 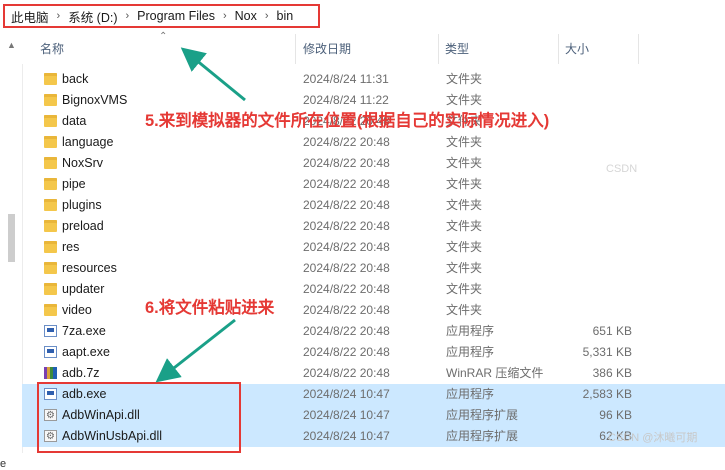 I want to click on arrow-to-pasted-files, so click(x=195, y=350).